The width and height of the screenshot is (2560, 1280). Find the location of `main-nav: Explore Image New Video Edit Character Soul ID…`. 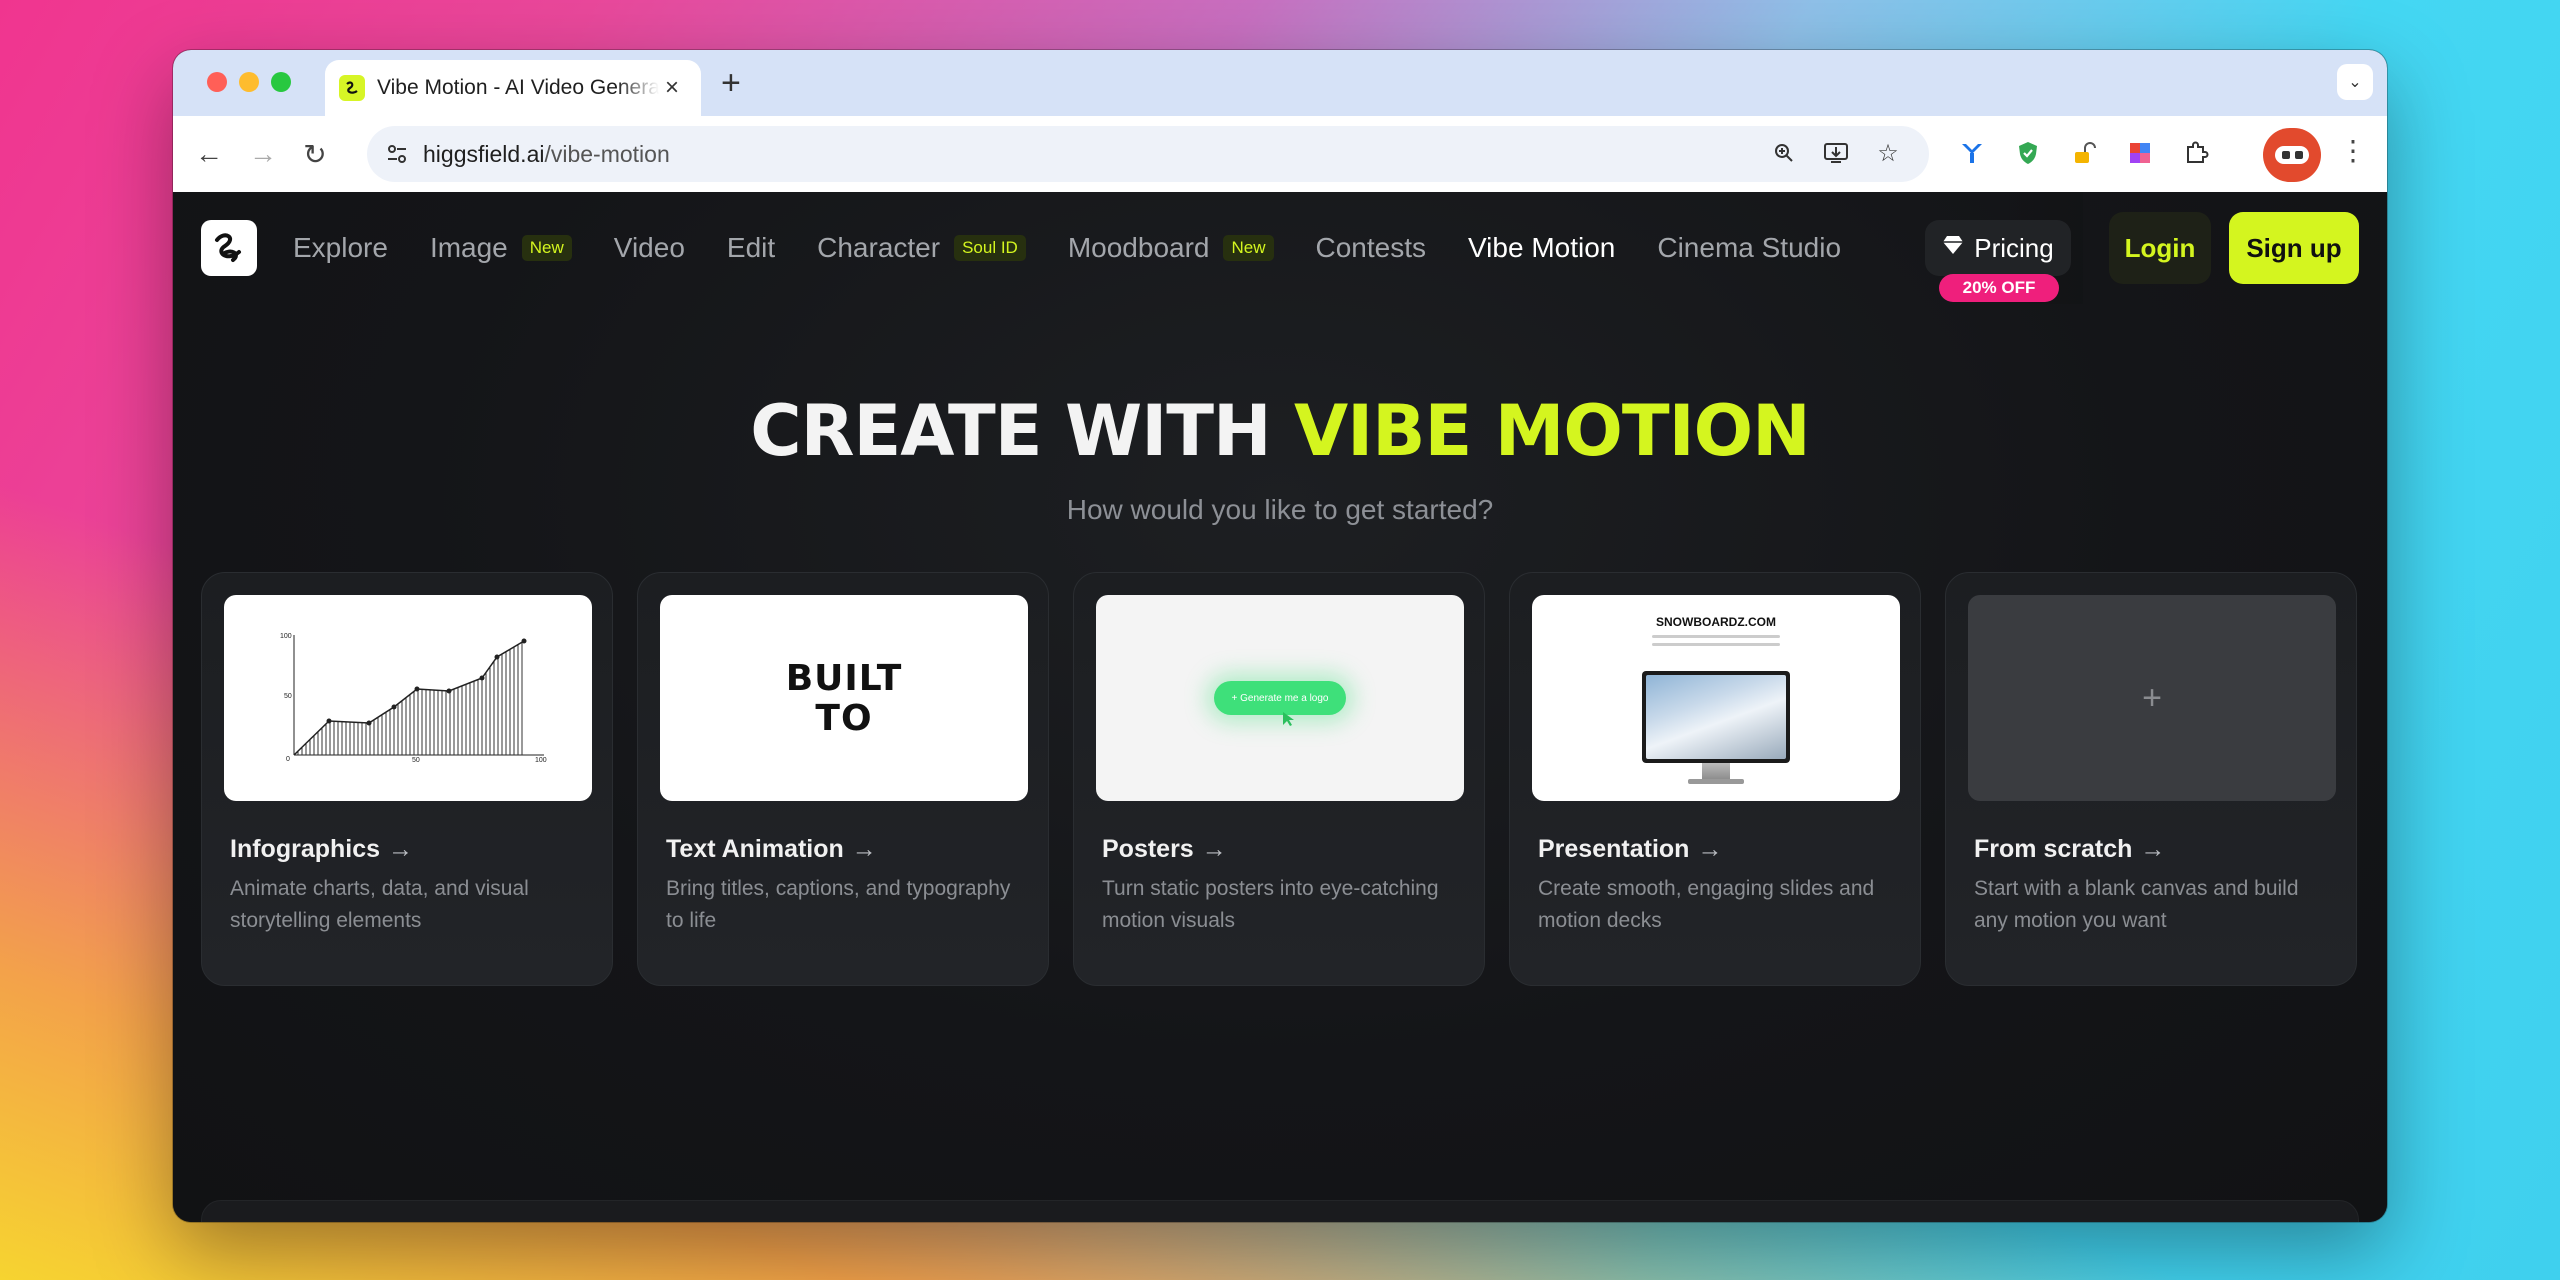

main-nav: Explore Image New Video Edit Character Soul ID… is located at coordinates (1188, 248).